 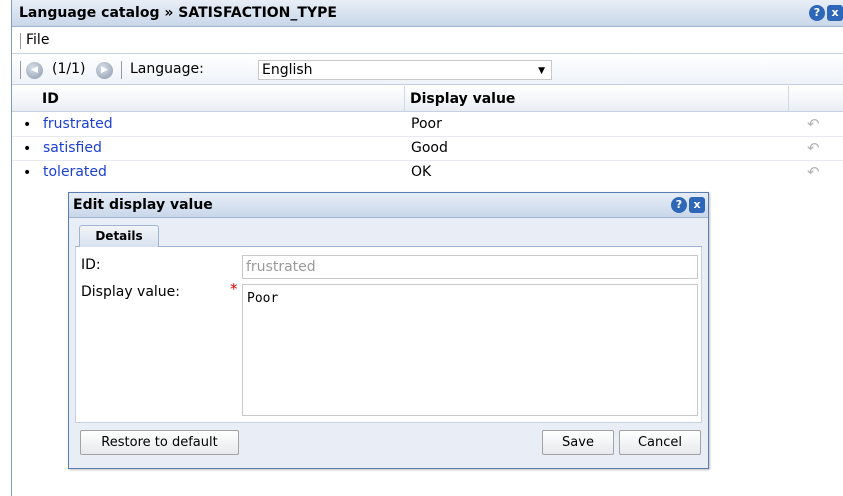 I want to click on table-row: • tolerated OK ↶, so click(x=427, y=173).